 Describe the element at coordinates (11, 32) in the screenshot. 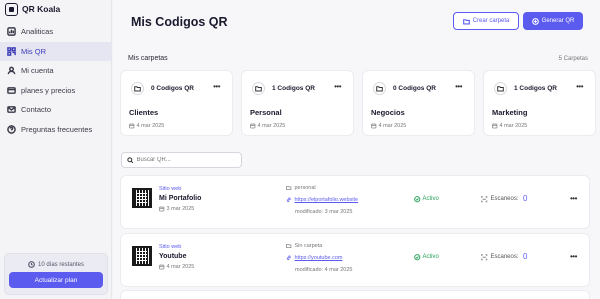

I see `chart-icon` at that location.